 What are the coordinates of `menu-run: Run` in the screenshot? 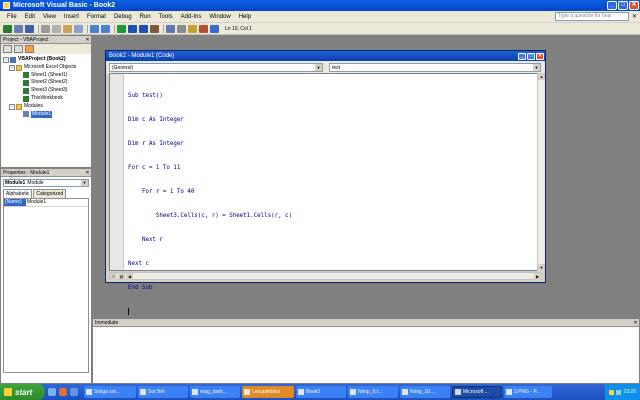 It's located at (145, 17).